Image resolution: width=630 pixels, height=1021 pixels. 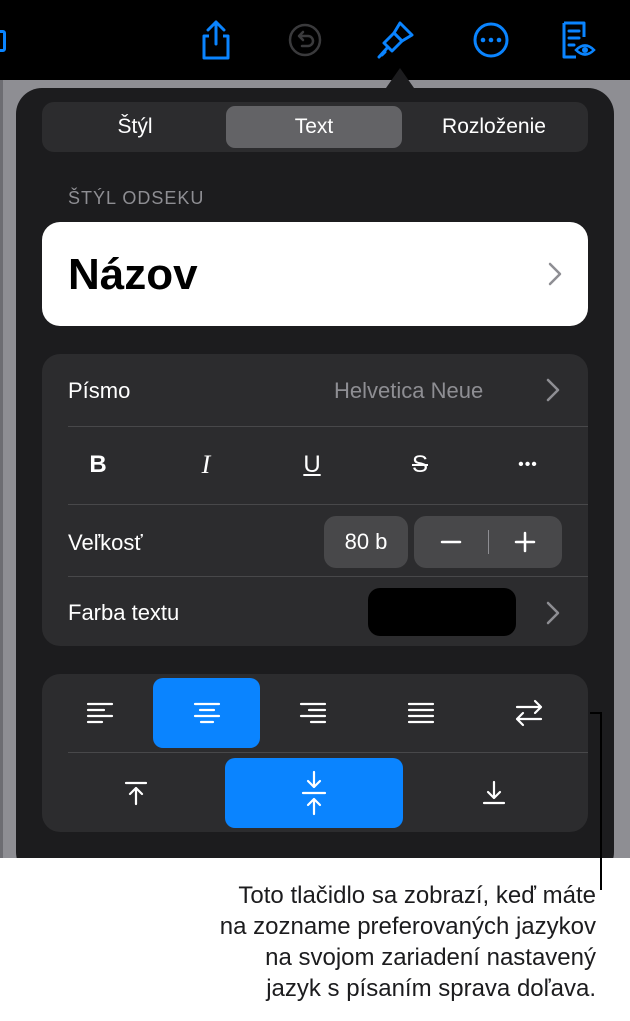 I want to click on more-icon, so click(x=491, y=40).